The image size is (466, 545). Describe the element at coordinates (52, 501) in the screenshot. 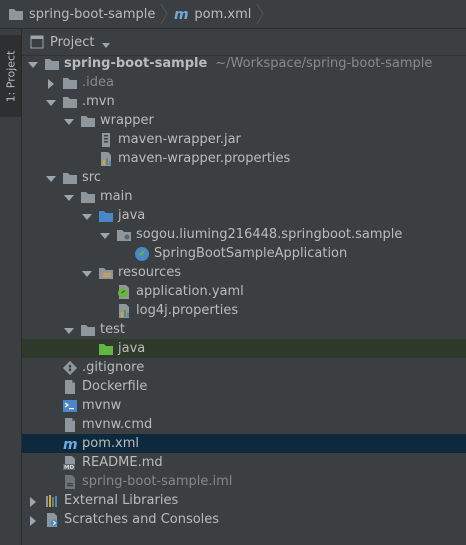

I see `libraries-icon` at that location.